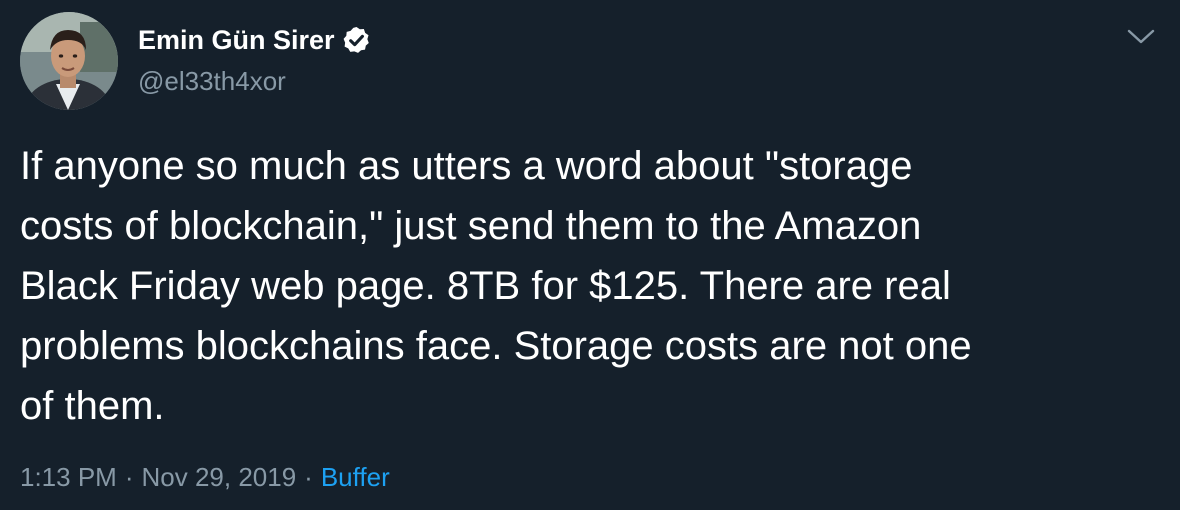 The width and height of the screenshot is (1180, 510). I want to click on verified-badge-icon, so click(356, 40).